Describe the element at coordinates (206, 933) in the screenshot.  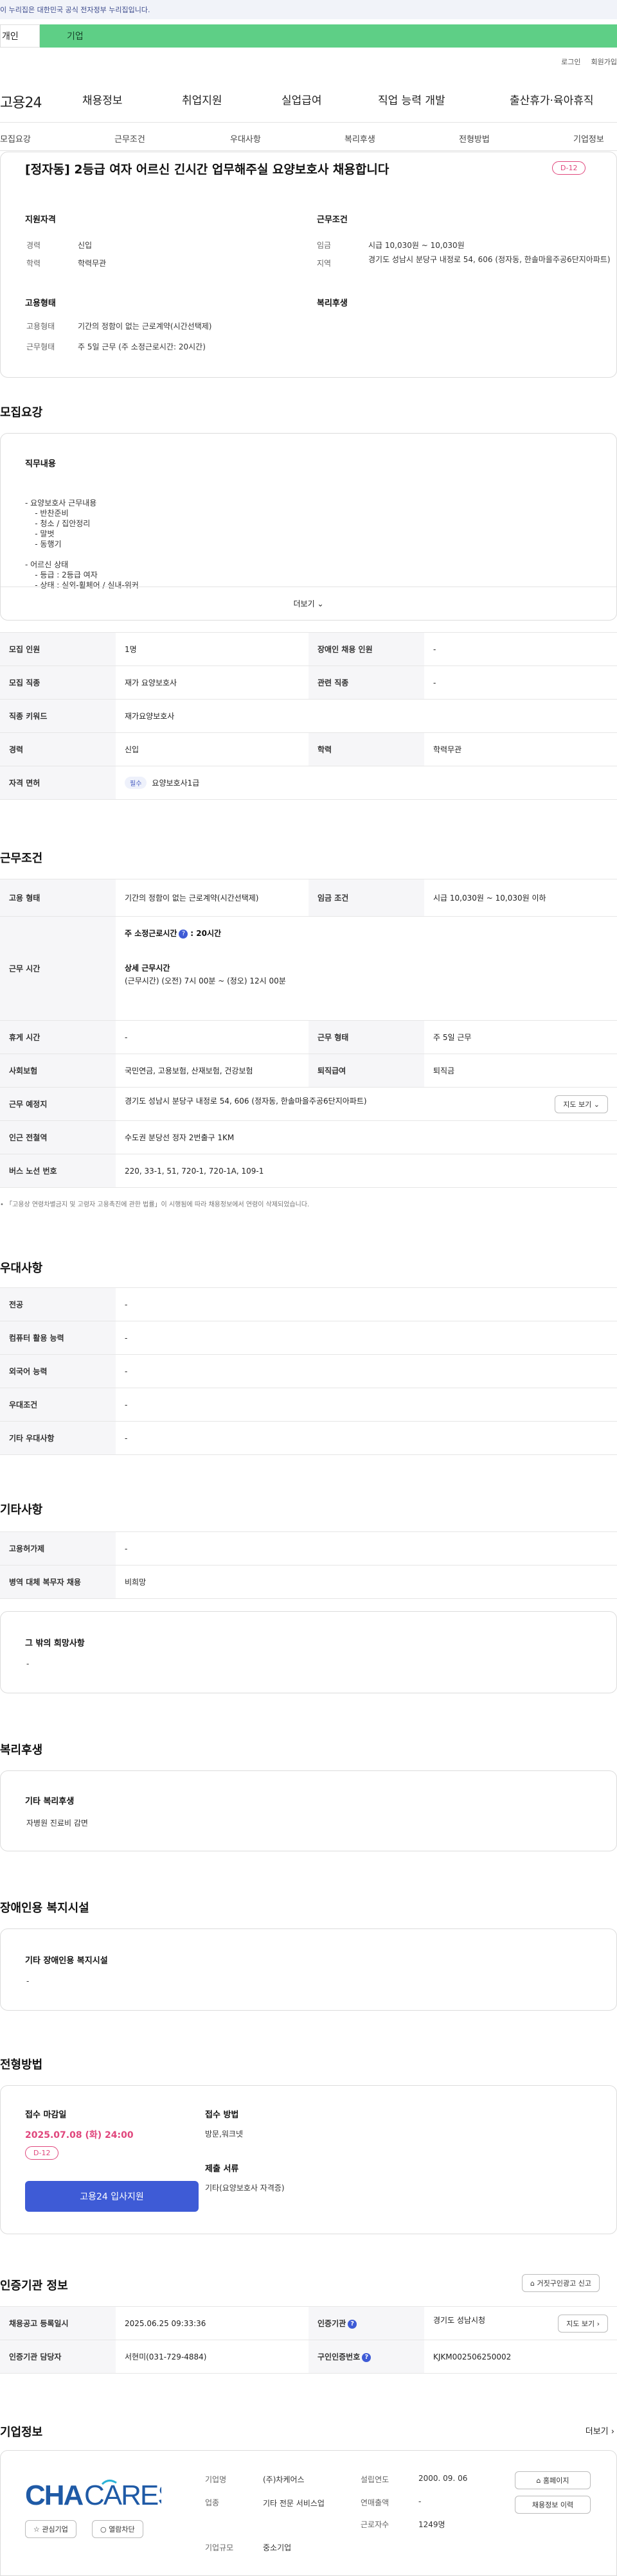
I see `week-hours-value: : 20시간` at that location.